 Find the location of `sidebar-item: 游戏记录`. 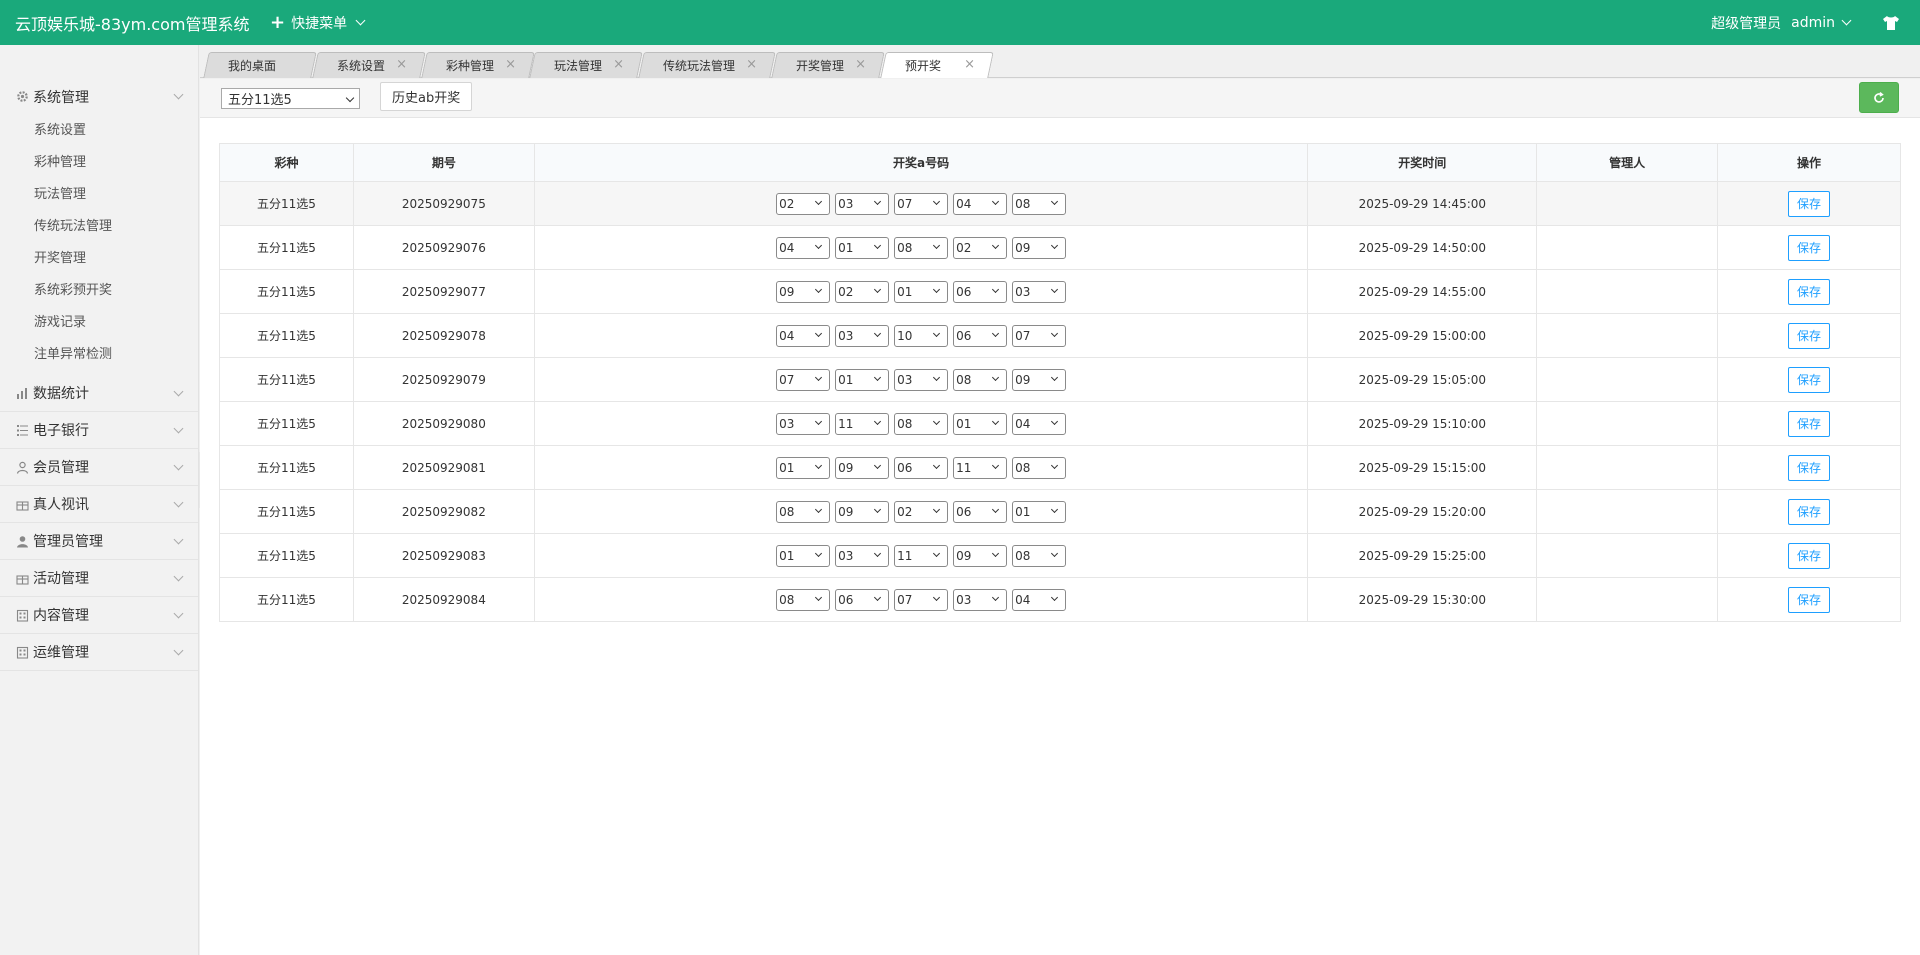

sidebar-item: 游戏记录 is located at coordinates (99, 323).